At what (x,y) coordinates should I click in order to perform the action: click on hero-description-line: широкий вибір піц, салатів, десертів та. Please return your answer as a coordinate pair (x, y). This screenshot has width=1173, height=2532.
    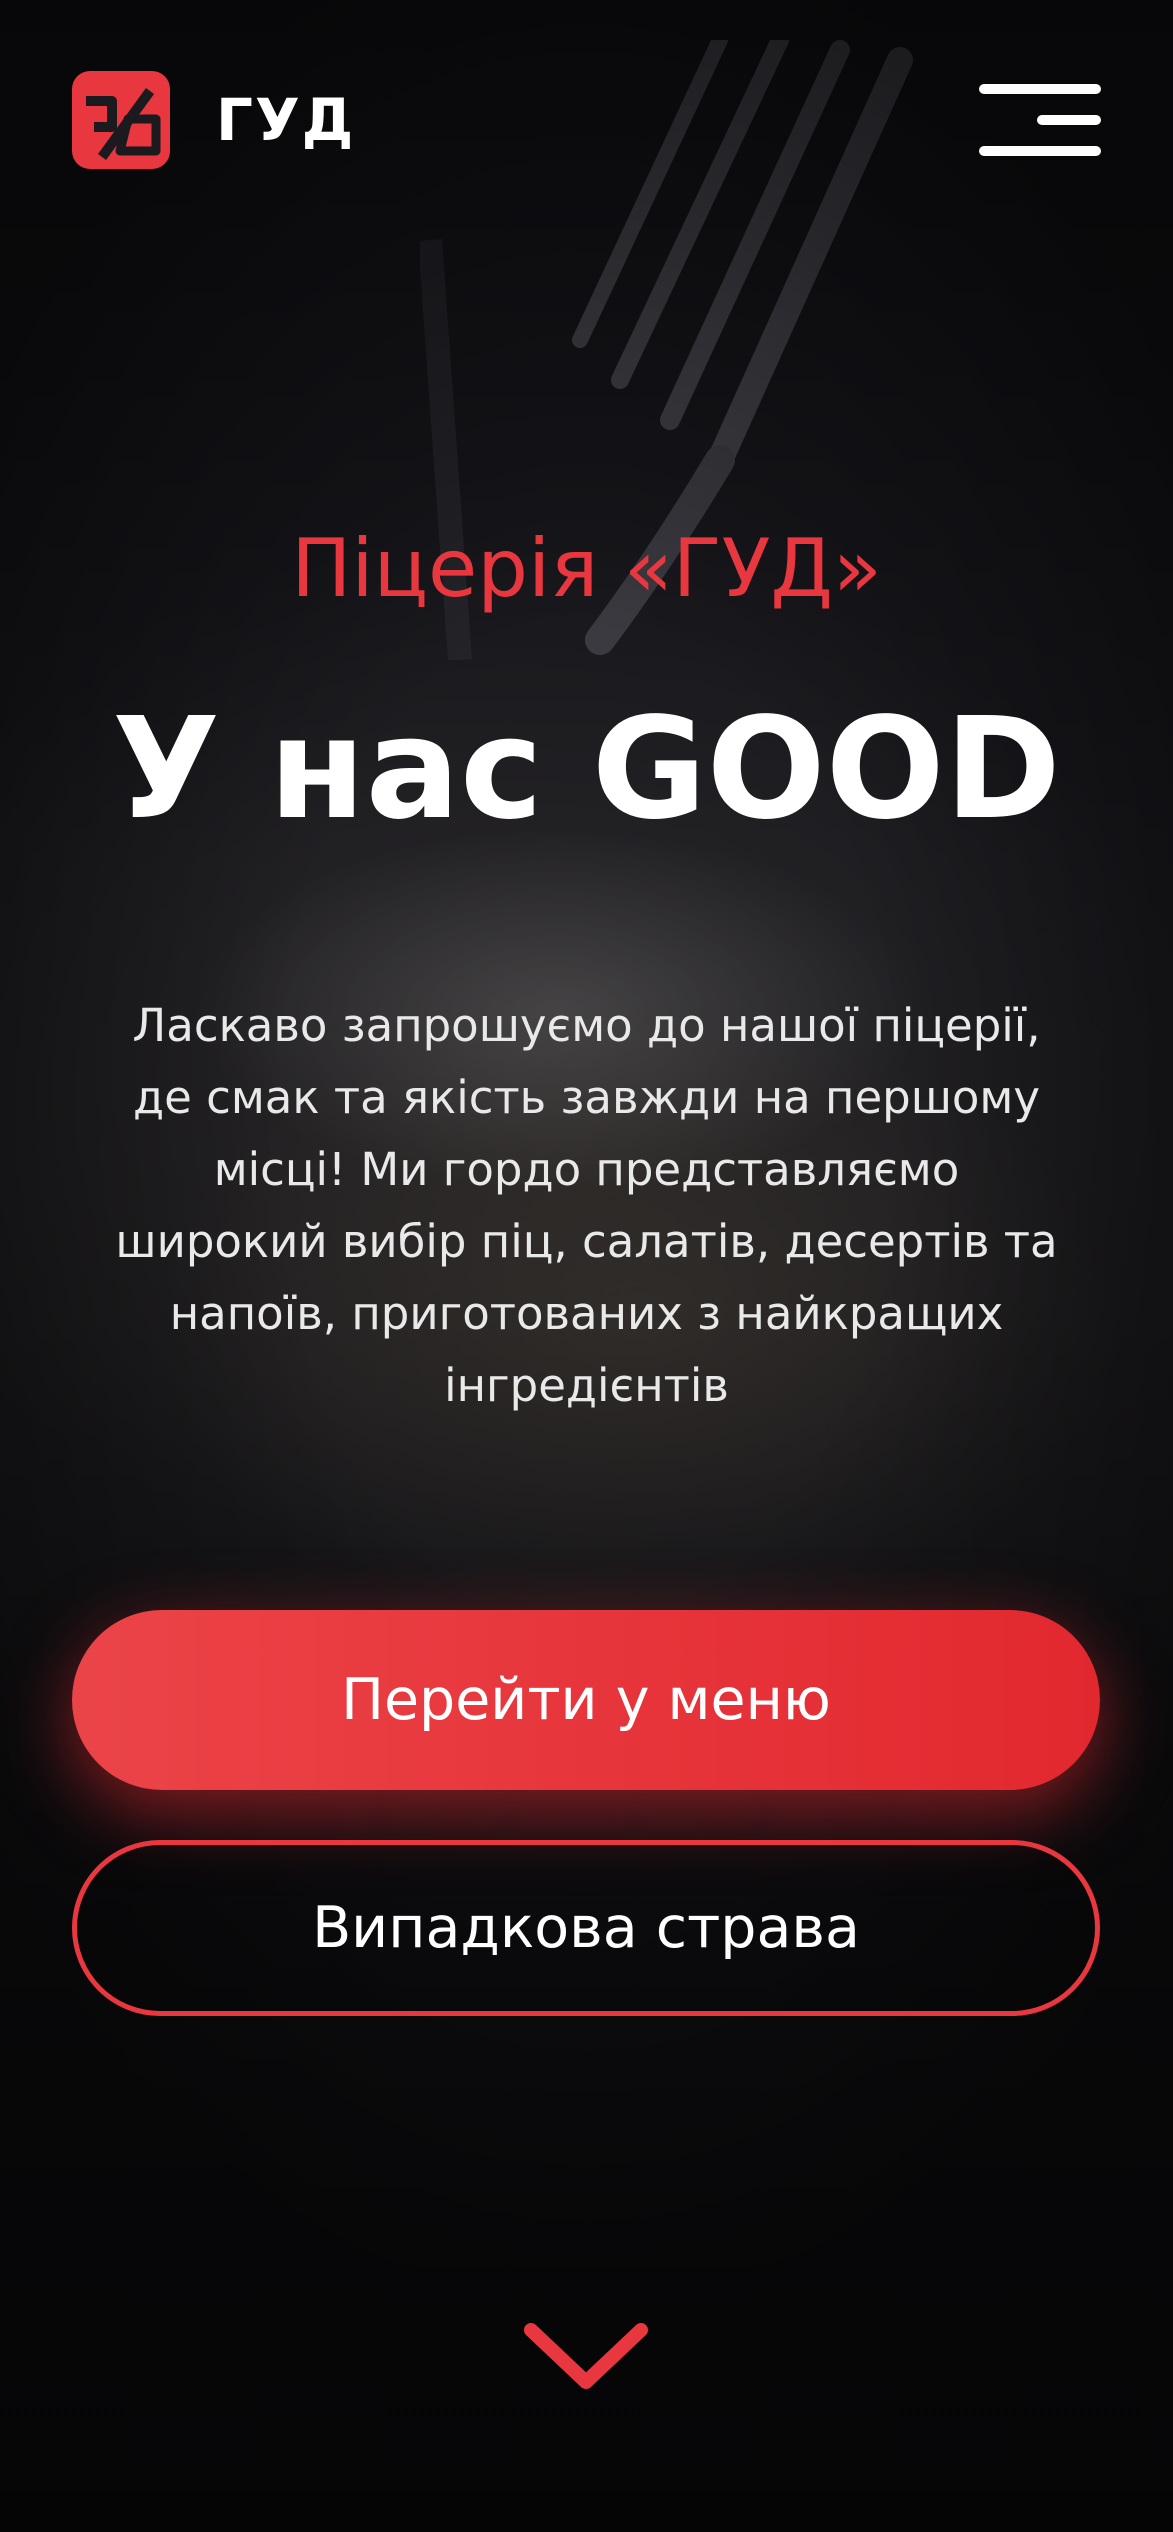
    Looking at the image, I should click on (586, 1241).